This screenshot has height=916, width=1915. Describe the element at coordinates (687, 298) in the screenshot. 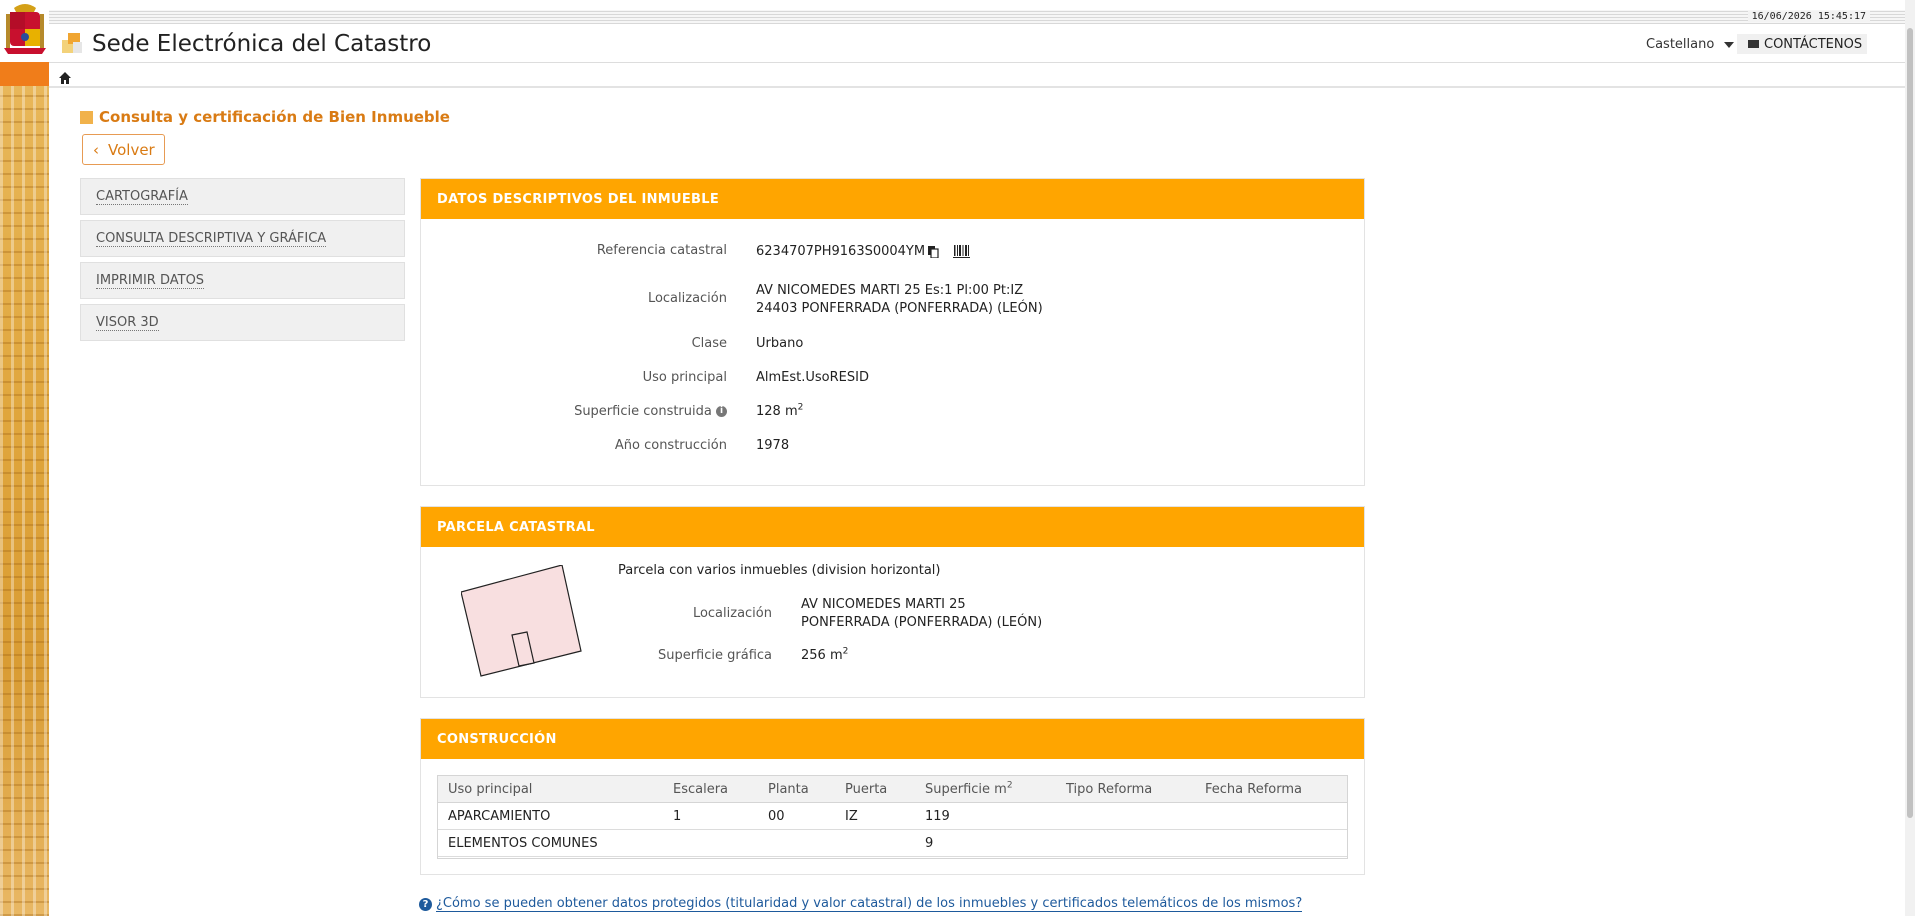

I see `location-label: Localización` at that location.